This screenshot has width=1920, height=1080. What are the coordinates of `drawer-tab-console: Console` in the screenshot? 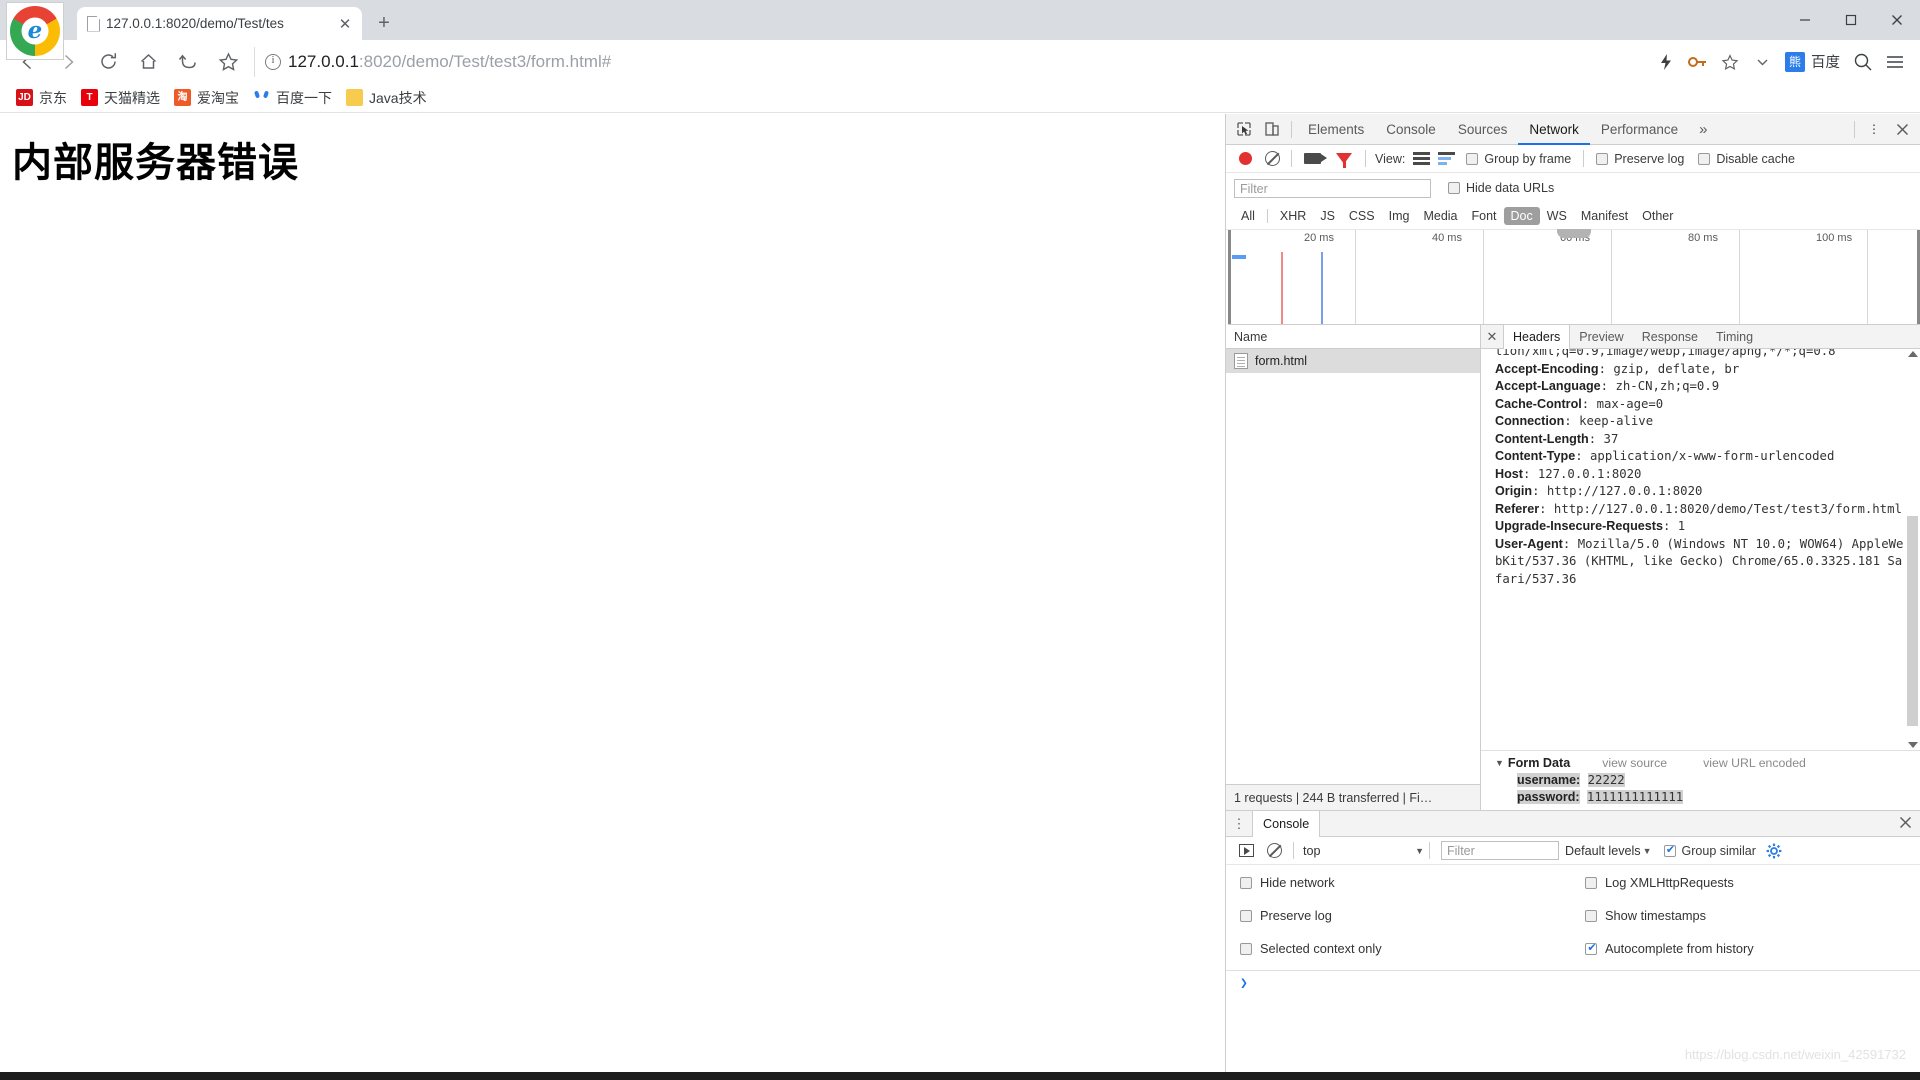 It's located at (1286, 823).